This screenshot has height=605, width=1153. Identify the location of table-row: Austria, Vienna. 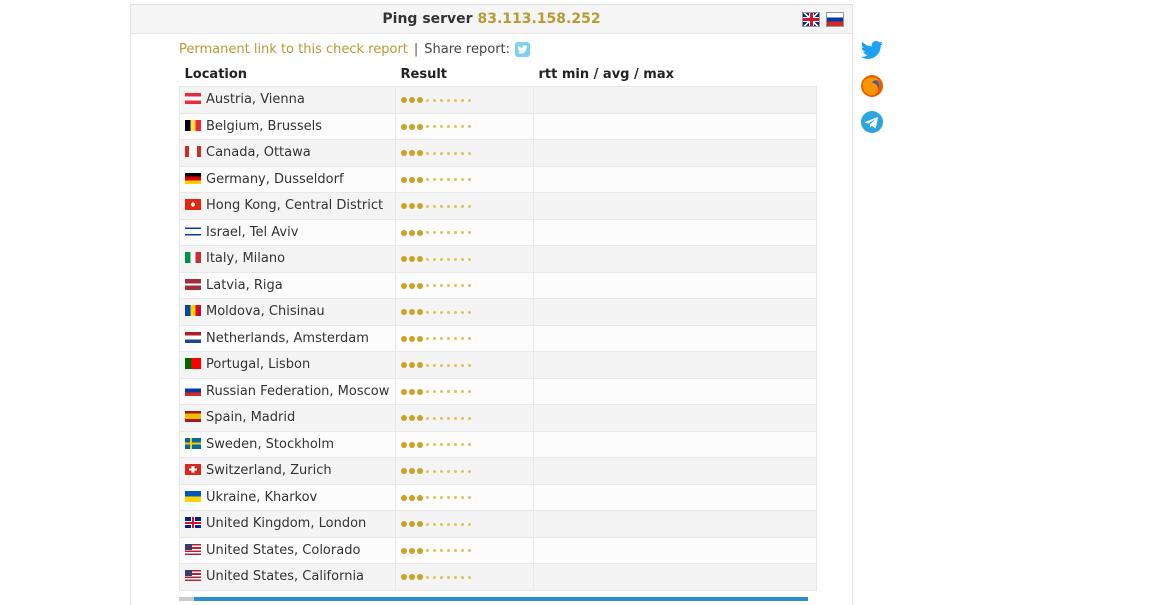
(498, 100).